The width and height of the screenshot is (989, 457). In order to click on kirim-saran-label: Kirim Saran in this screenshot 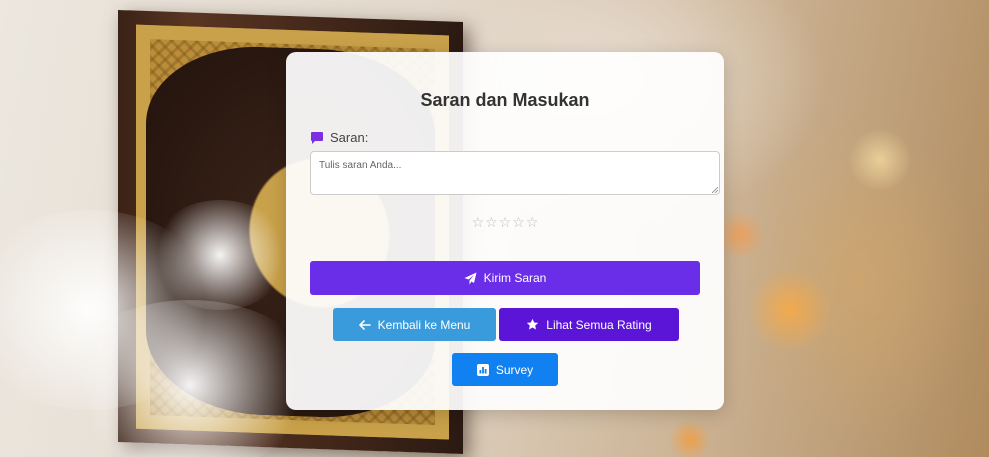, I will do `click(515, 278)`.